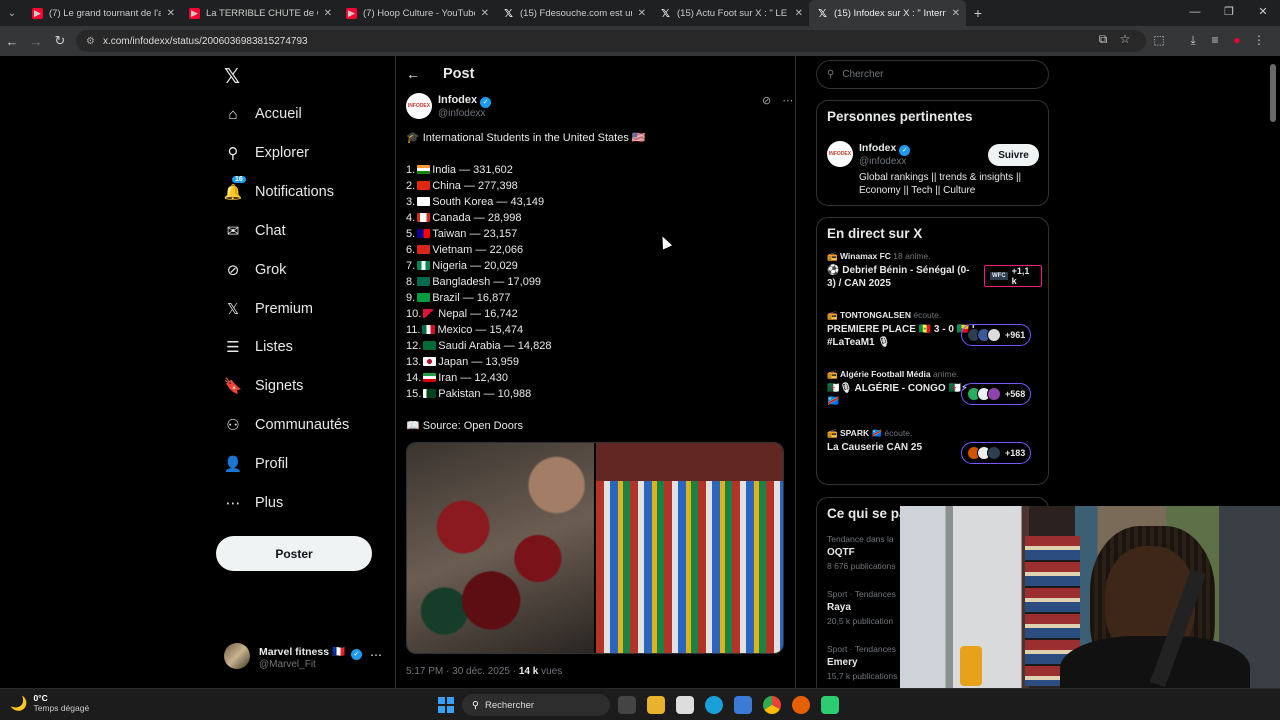  Describe the element at coordinates (656, 705) in the screenshot. I see `file-explorer-icon` at that location.